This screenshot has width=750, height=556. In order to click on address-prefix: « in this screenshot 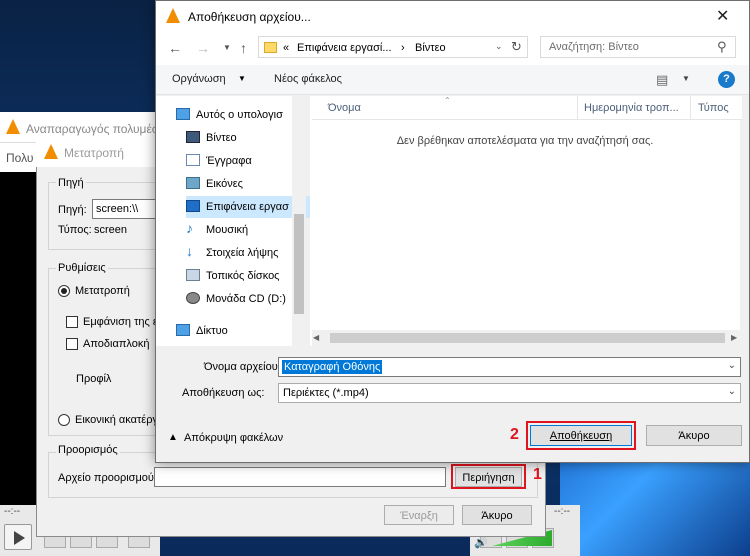, I will do `click(286, 48)`.